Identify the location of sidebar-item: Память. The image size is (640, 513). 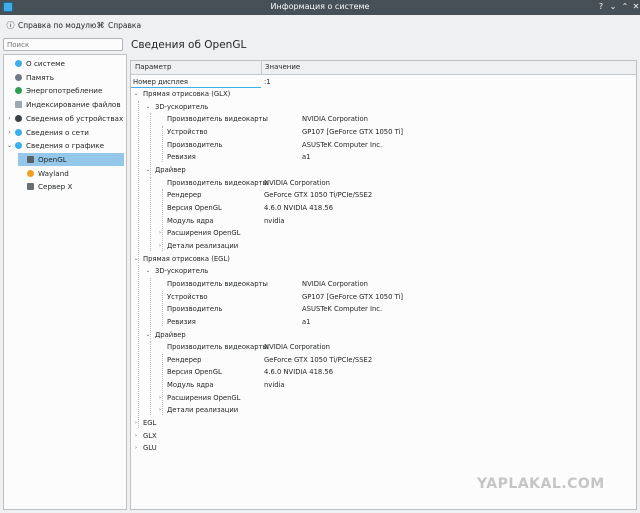
(65, 77).